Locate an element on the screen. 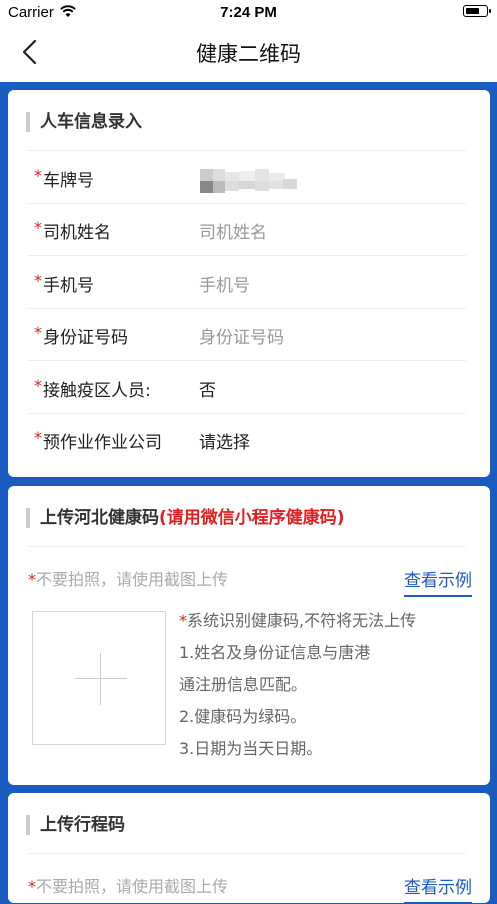 Image resolution: width=497 pixels, height=904 pixels. add-icon is located at coordinates (101, 678).